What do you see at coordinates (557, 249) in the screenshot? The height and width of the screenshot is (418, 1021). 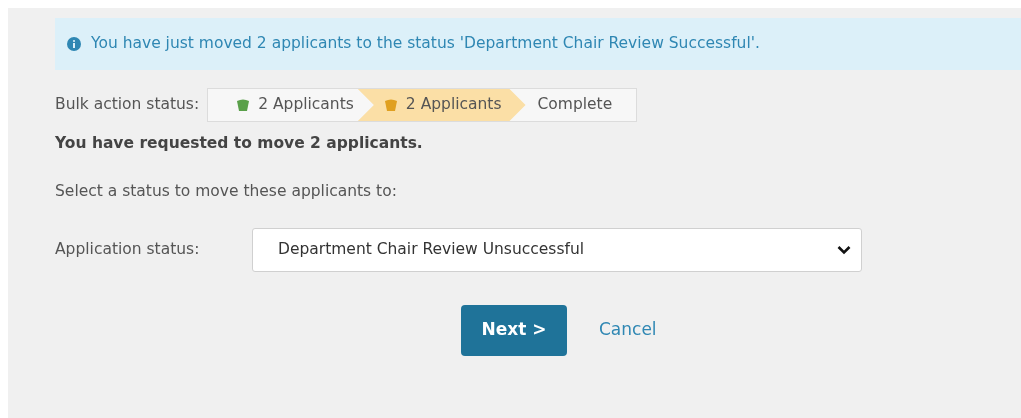 I see `status-select: Department Chair Review Unsuccessful` at bounding box center [557, 249].